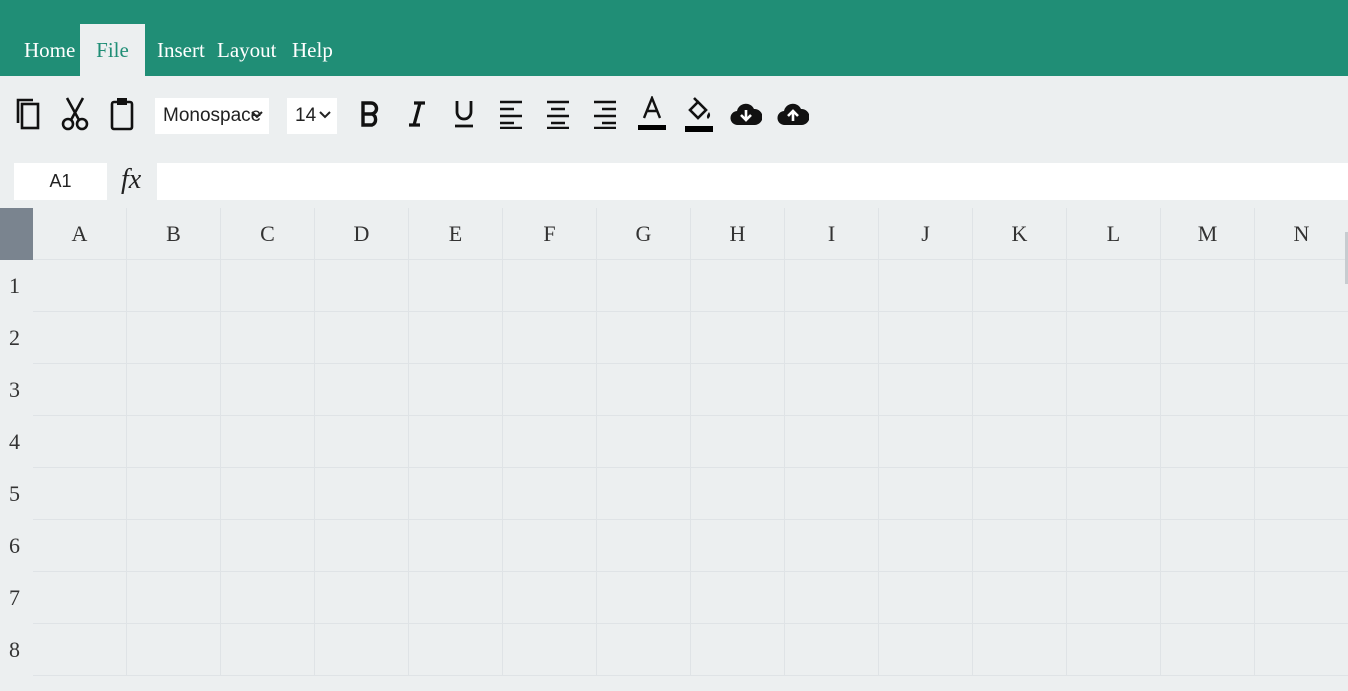  What do you see at coordinates (268, 650) in the screenshot?
I see `cell-c8` at bounding box center [268, 650].